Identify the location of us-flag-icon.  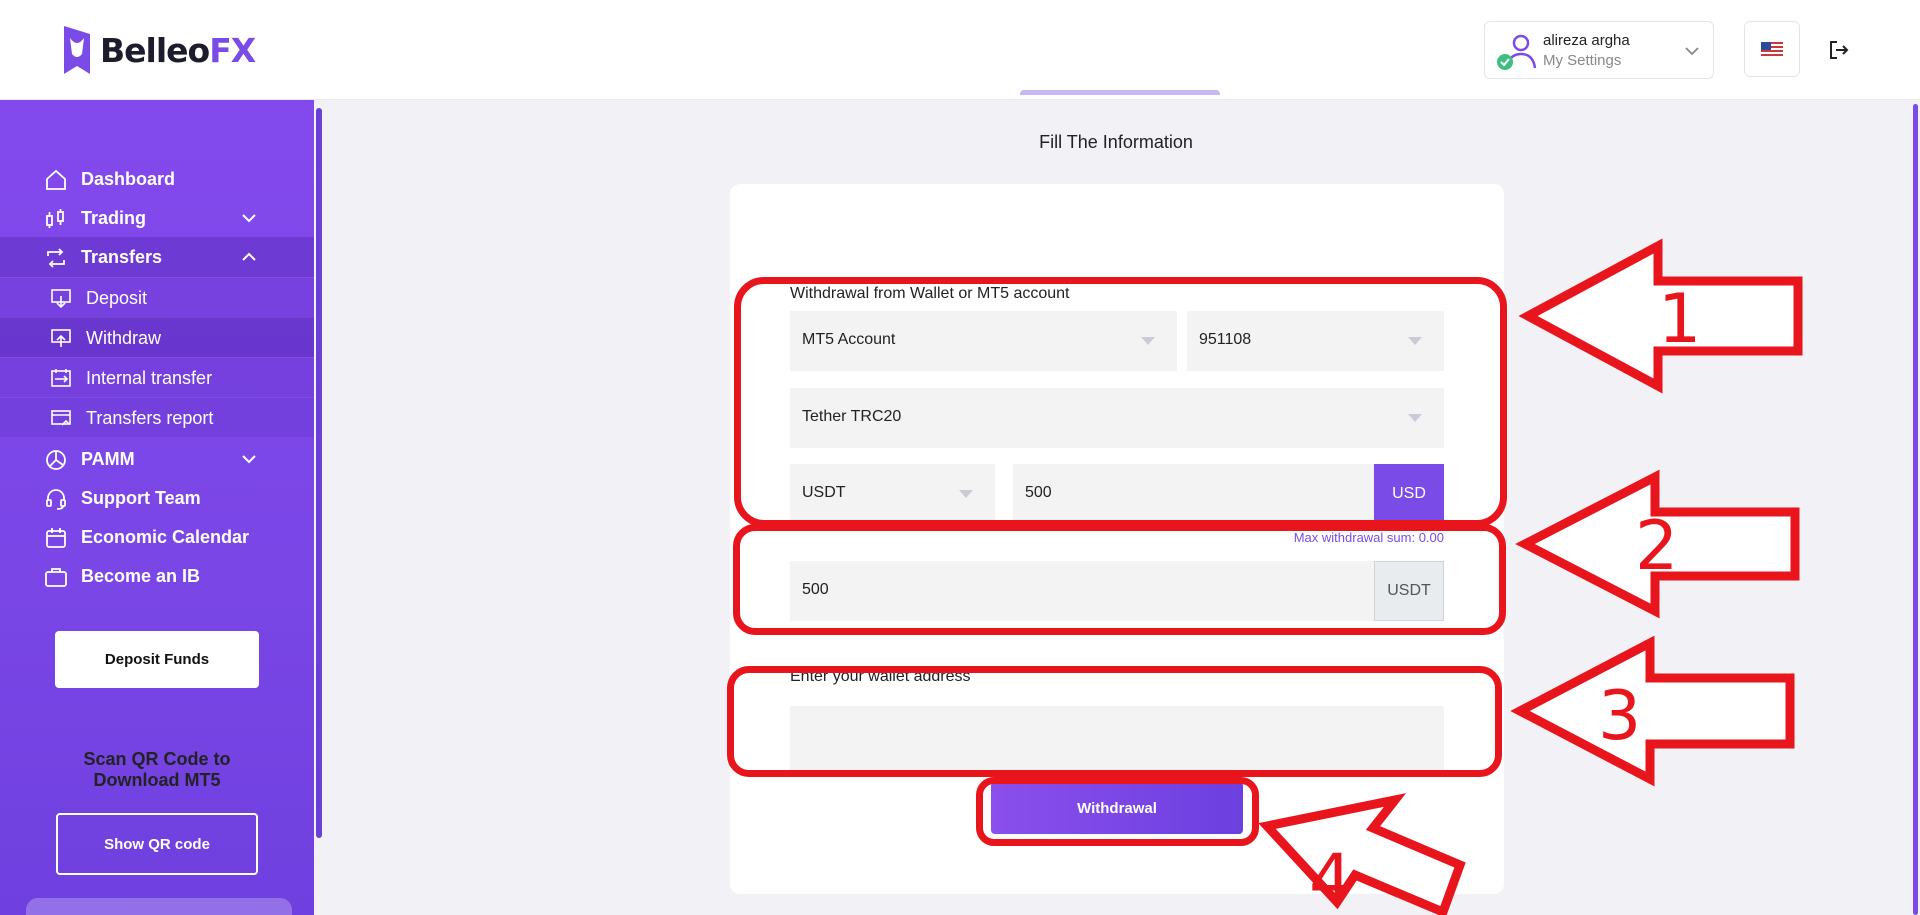
(1772, 49).